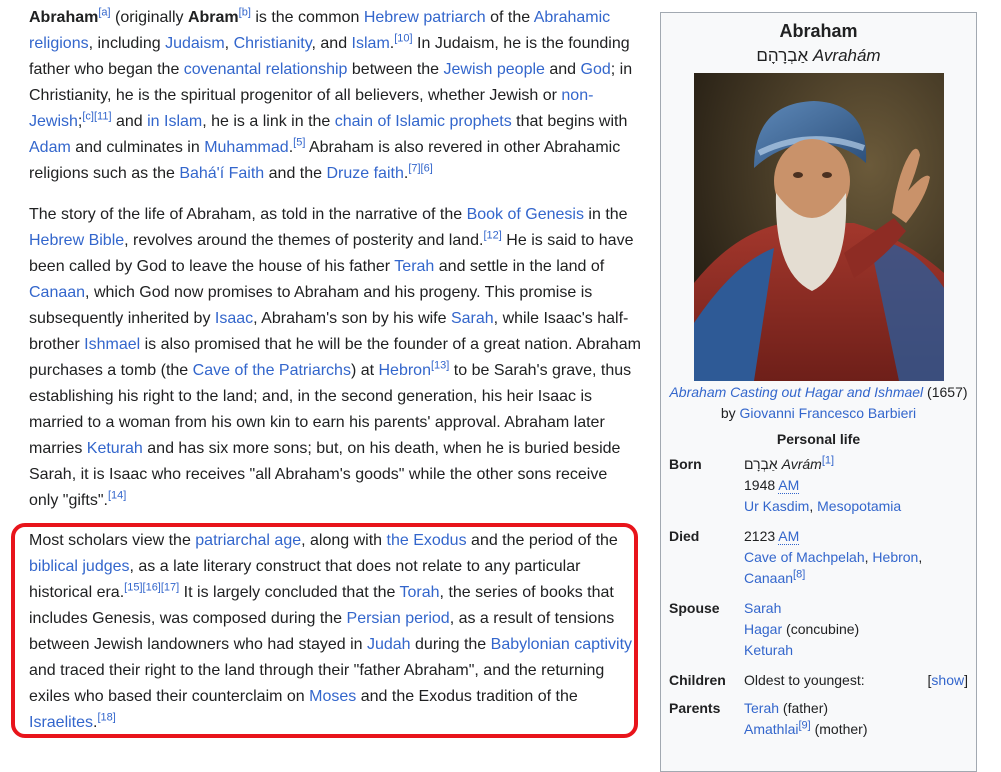 This screenshot has height=772, width=1001. I want to click on children-show-toggle: [show], so click(948, 680).